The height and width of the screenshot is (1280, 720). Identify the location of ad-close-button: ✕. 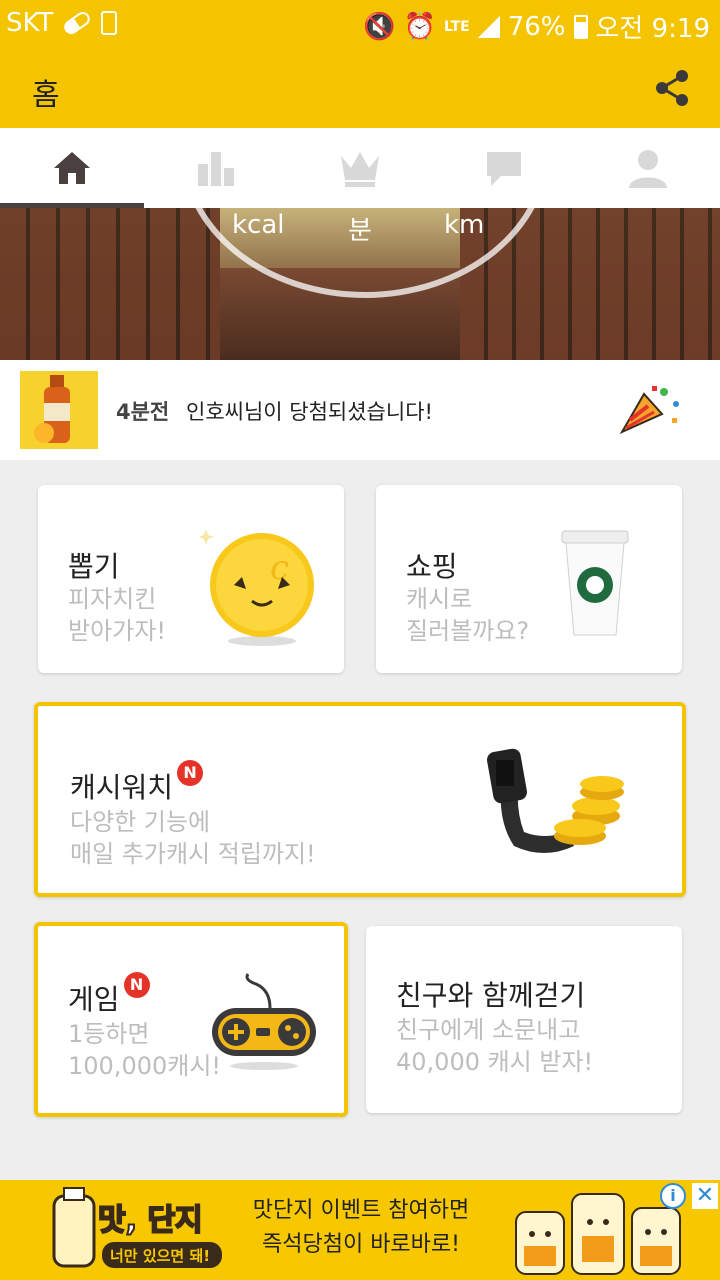
(705, 1196).